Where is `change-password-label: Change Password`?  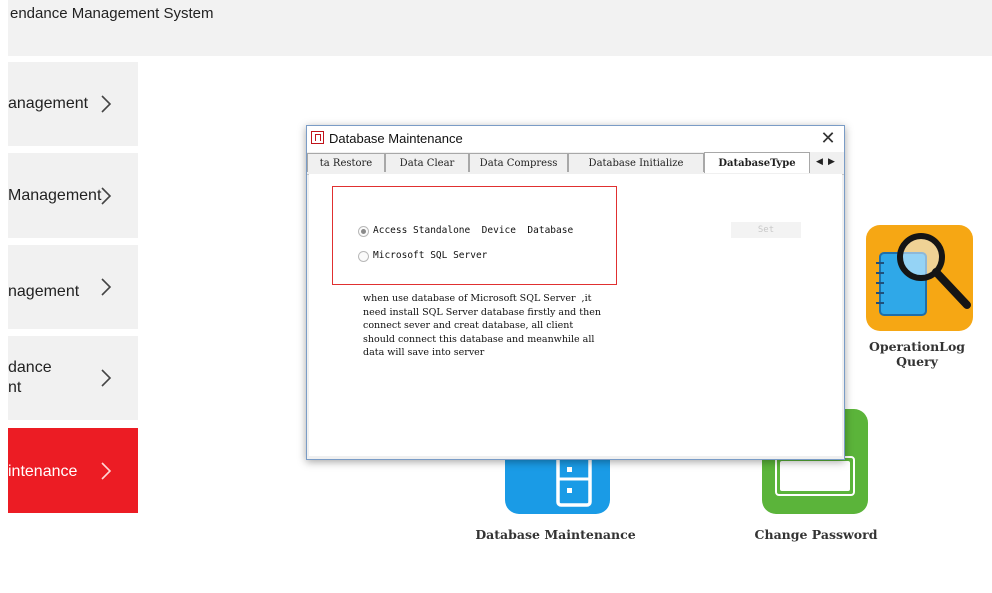 change-password-label: Change Password is located at coordinates (816, 534).